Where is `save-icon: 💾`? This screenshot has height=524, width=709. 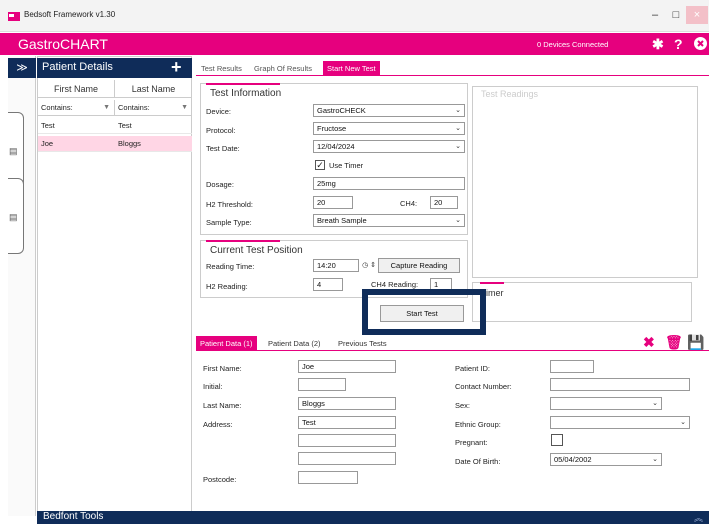
save-icon: 💾 is located at coordinates (695, 342).